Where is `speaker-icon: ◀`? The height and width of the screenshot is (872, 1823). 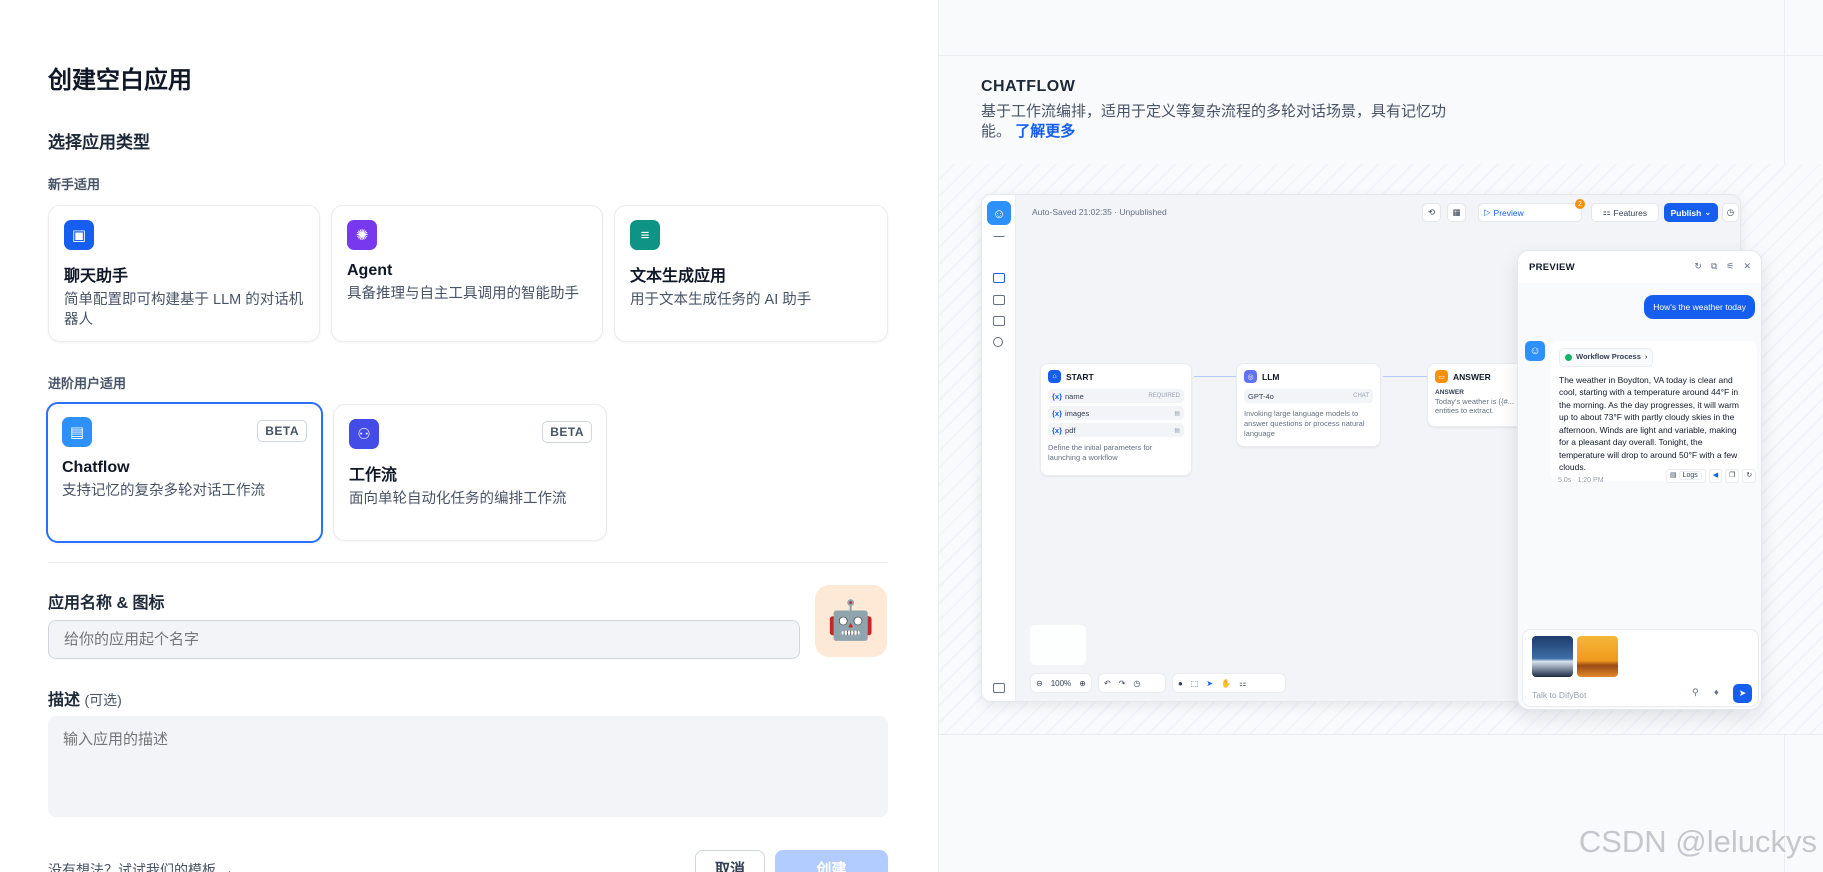 speaker-icon: ◀ is located at coordinates (1715, 476).